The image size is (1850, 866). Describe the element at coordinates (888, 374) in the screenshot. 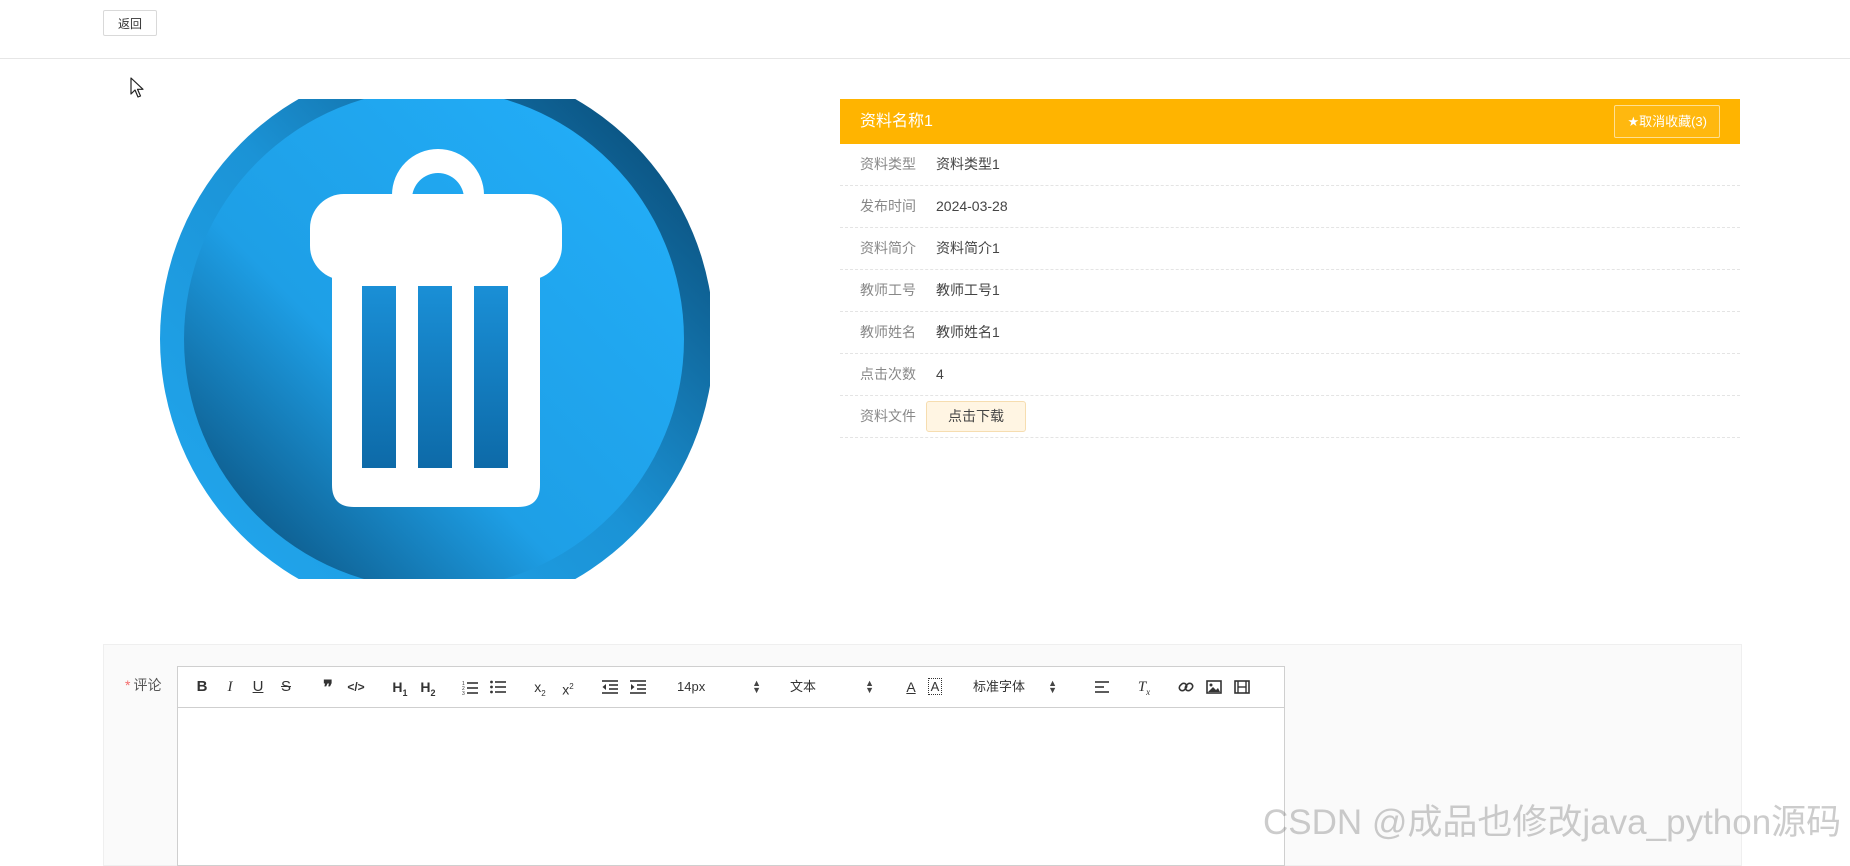

I see `field-label: 点击次数` at that location.